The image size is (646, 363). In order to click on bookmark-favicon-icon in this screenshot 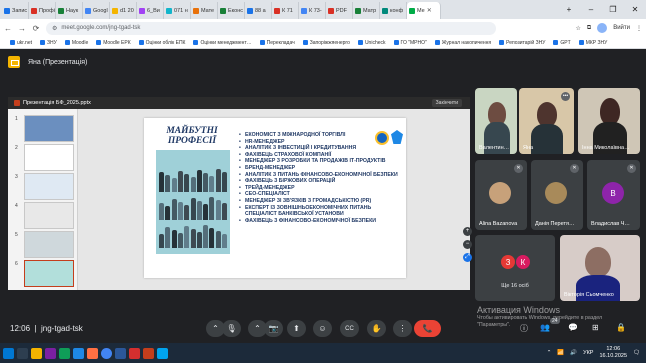, I will do `click(262, 42)`.